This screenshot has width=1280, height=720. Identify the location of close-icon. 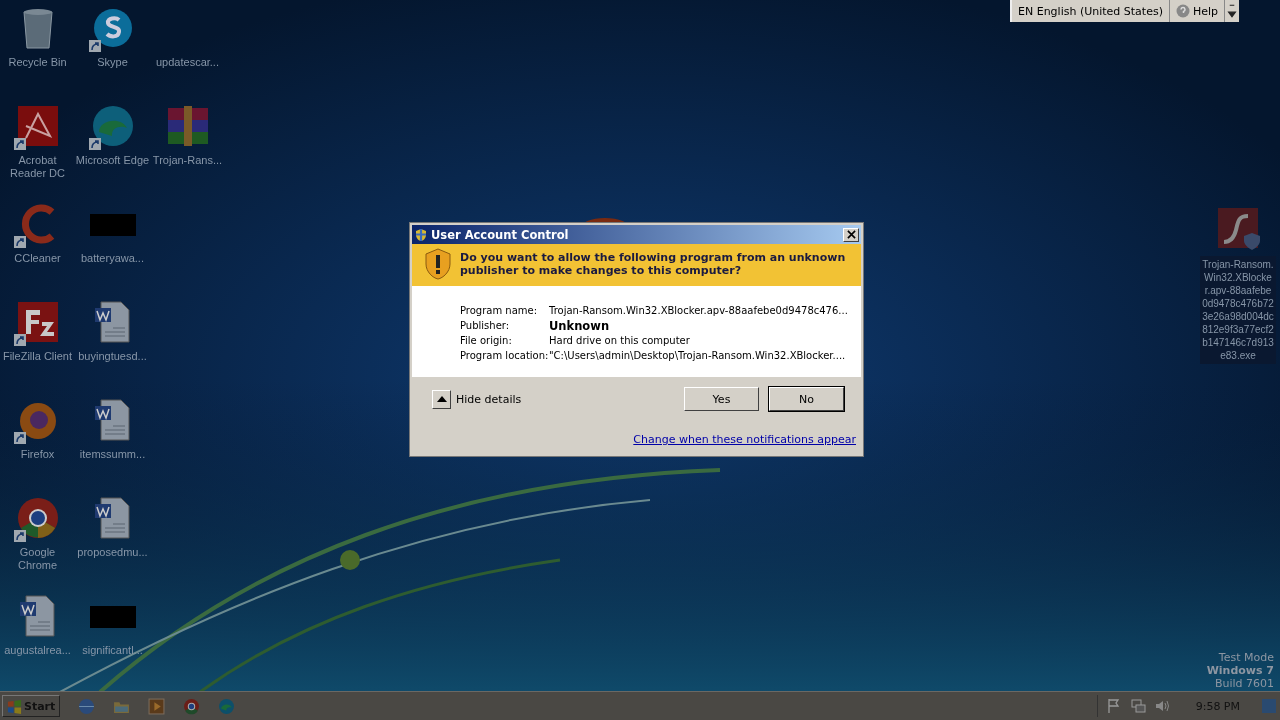
(851, 234).